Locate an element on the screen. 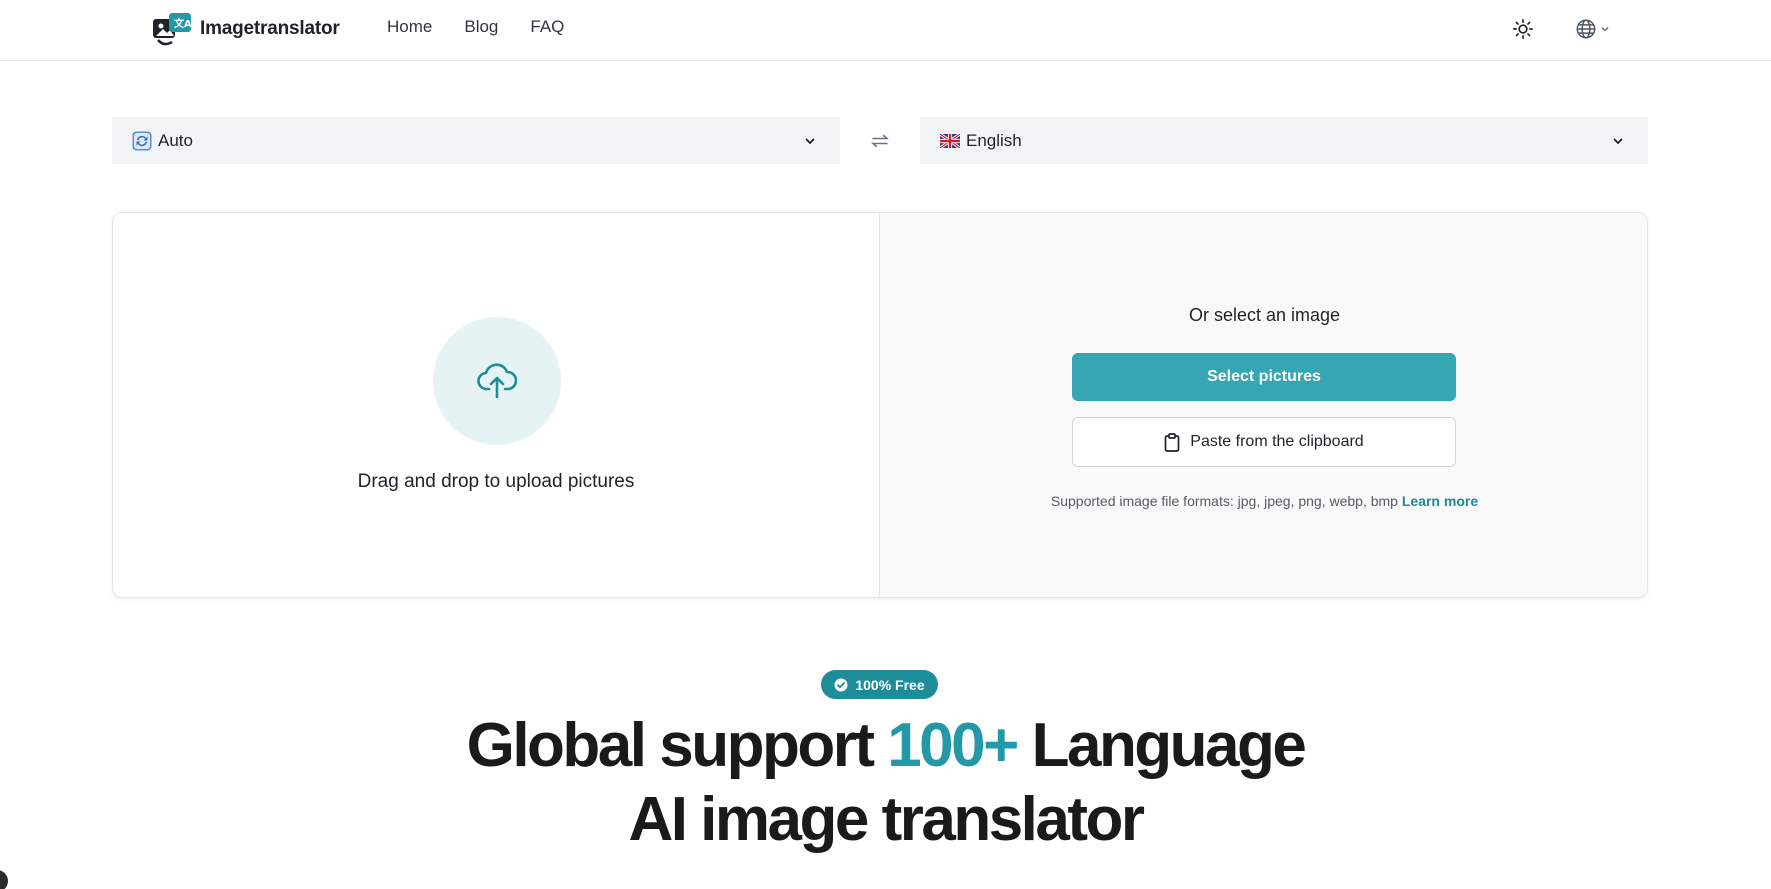 This screenshot has width=1771, height=889. uk-flag-icon is located at coordinates (950, 140).